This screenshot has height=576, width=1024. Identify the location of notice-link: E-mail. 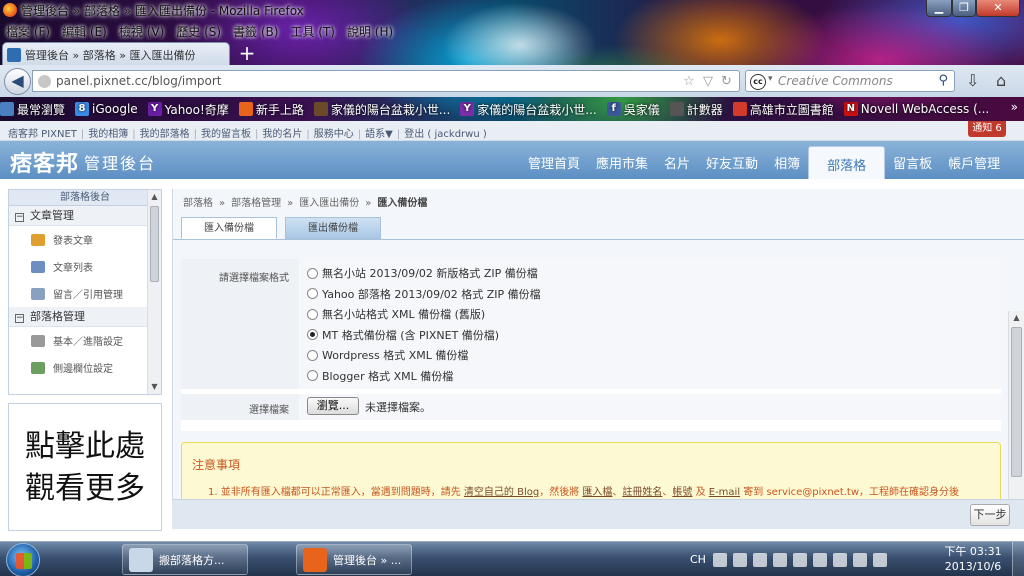
(724, 492).